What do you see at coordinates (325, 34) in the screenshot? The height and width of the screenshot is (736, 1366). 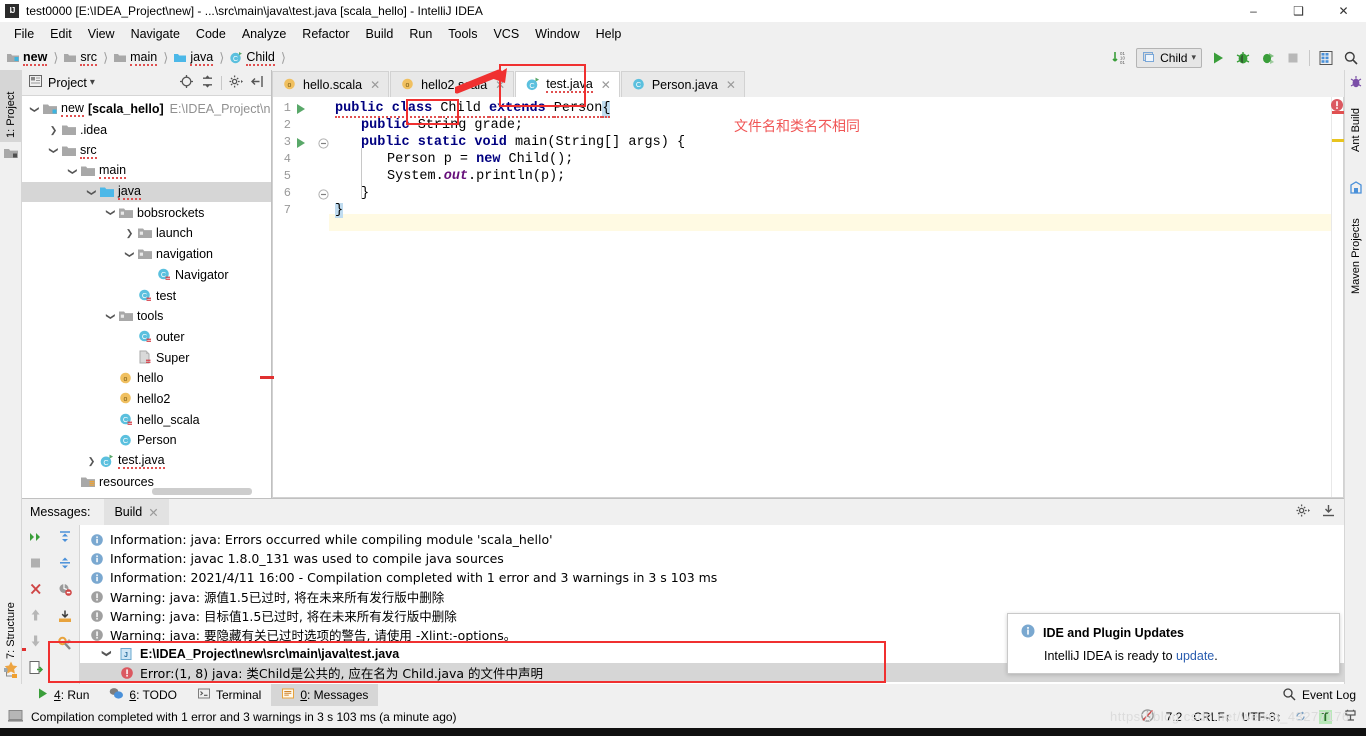 I see `menu-refactor: Refactor` at bounding box center [325, 34].